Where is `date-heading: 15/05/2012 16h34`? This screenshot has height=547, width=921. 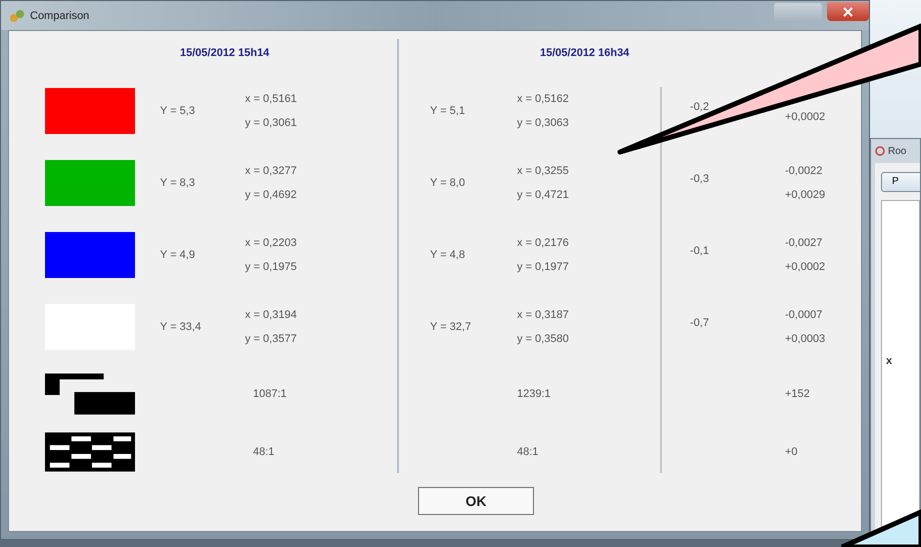
date-heading: 15/05/2012 16h34 is located at coordinates (584, 53).